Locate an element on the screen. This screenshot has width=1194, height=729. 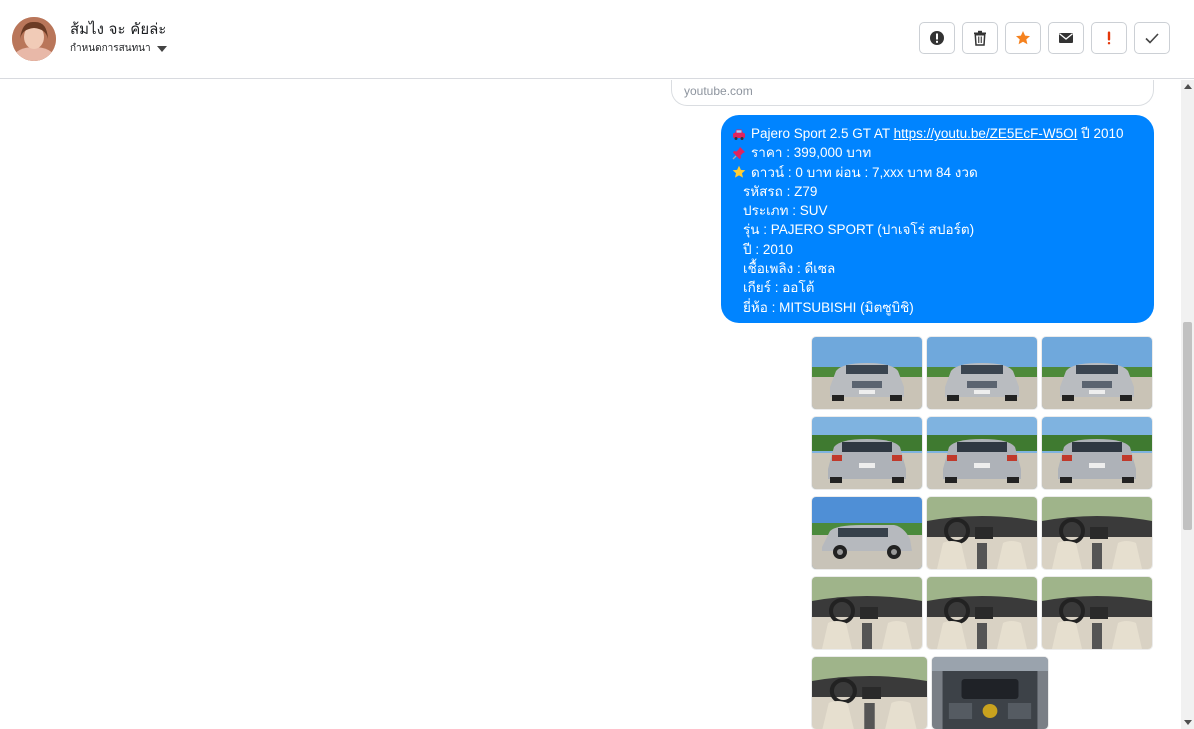
scroll-up-arrow-icon is located at coordinates (1188, 86).